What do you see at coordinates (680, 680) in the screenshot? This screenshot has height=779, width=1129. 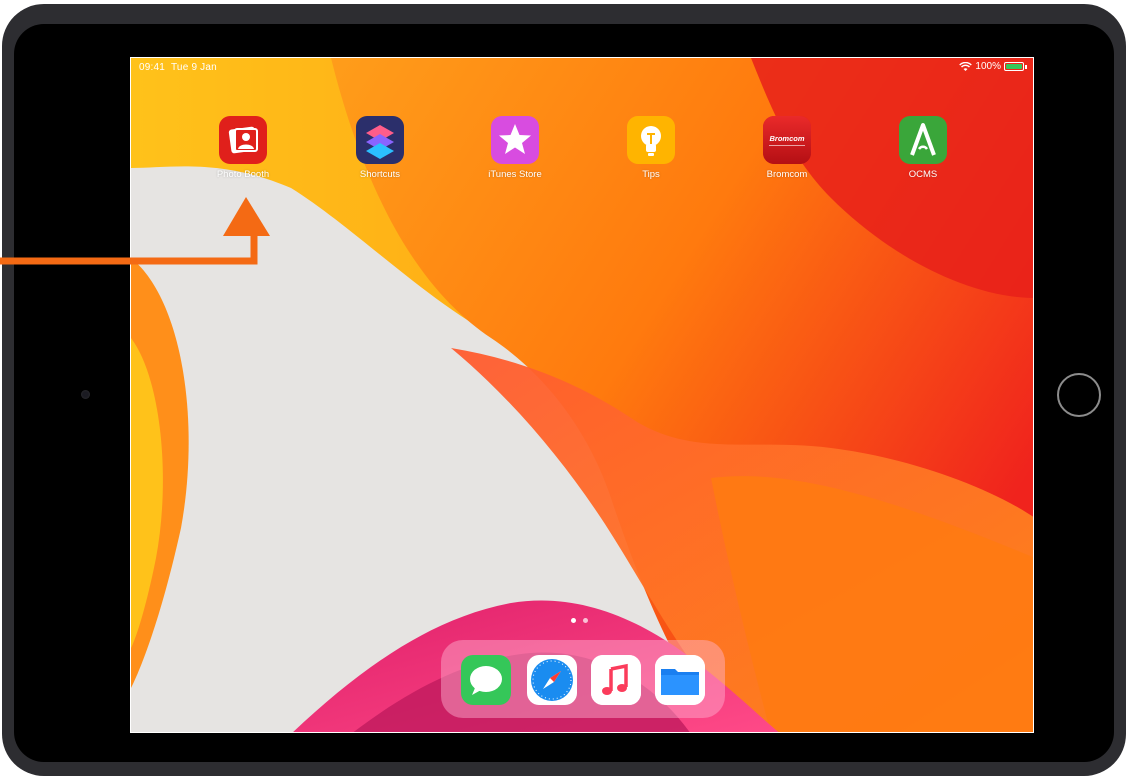 I see `files-icon` at bounding box center [680, 680].